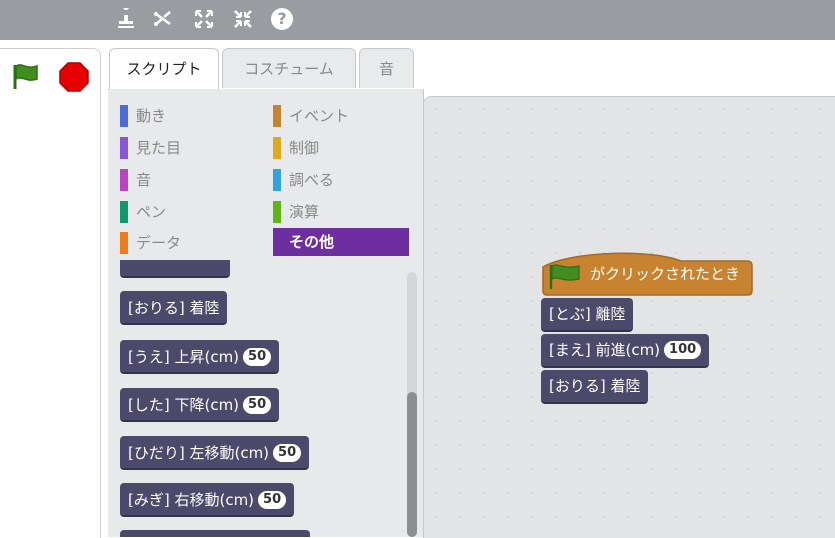 The image size is (835, 538). I want to click on category-sensing: 調べる, so click(341, 180).